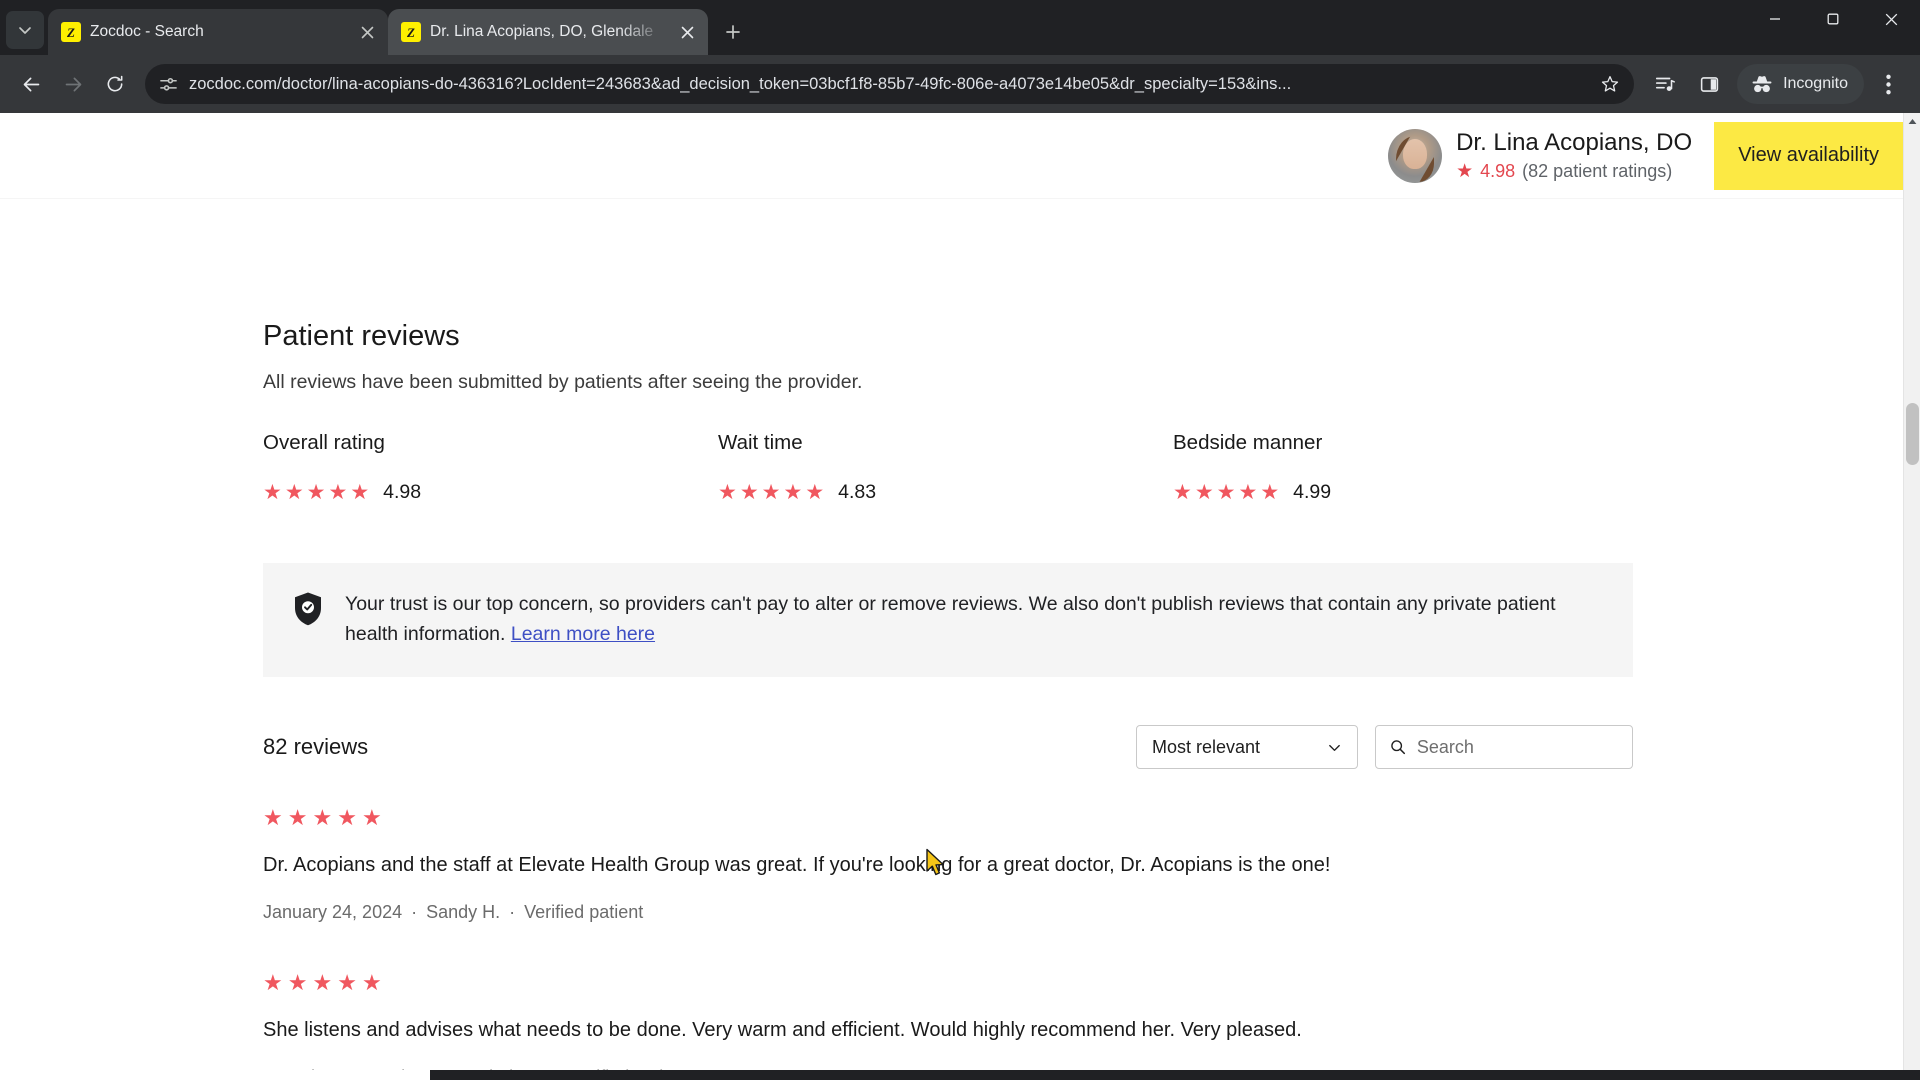  What do you see at coordinates (463, 912) in the screenshot?
I see `review-author: Sandy H.` at bounding box center [463, 912].